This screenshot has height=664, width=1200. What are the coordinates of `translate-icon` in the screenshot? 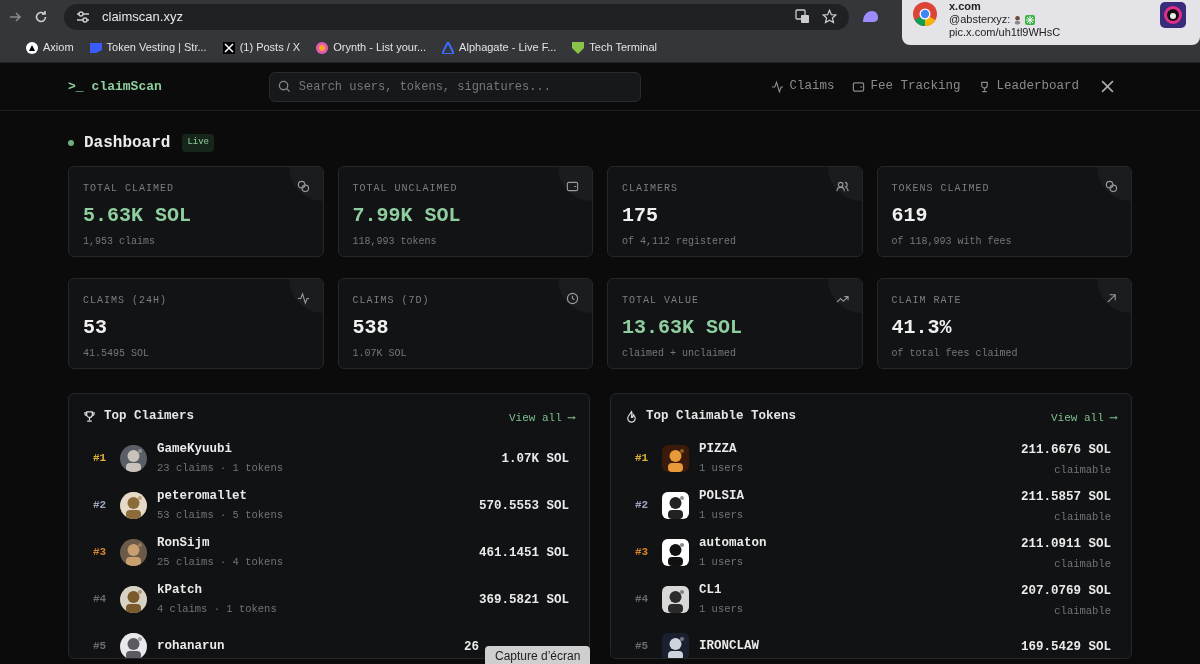 It's located at (802, 16).